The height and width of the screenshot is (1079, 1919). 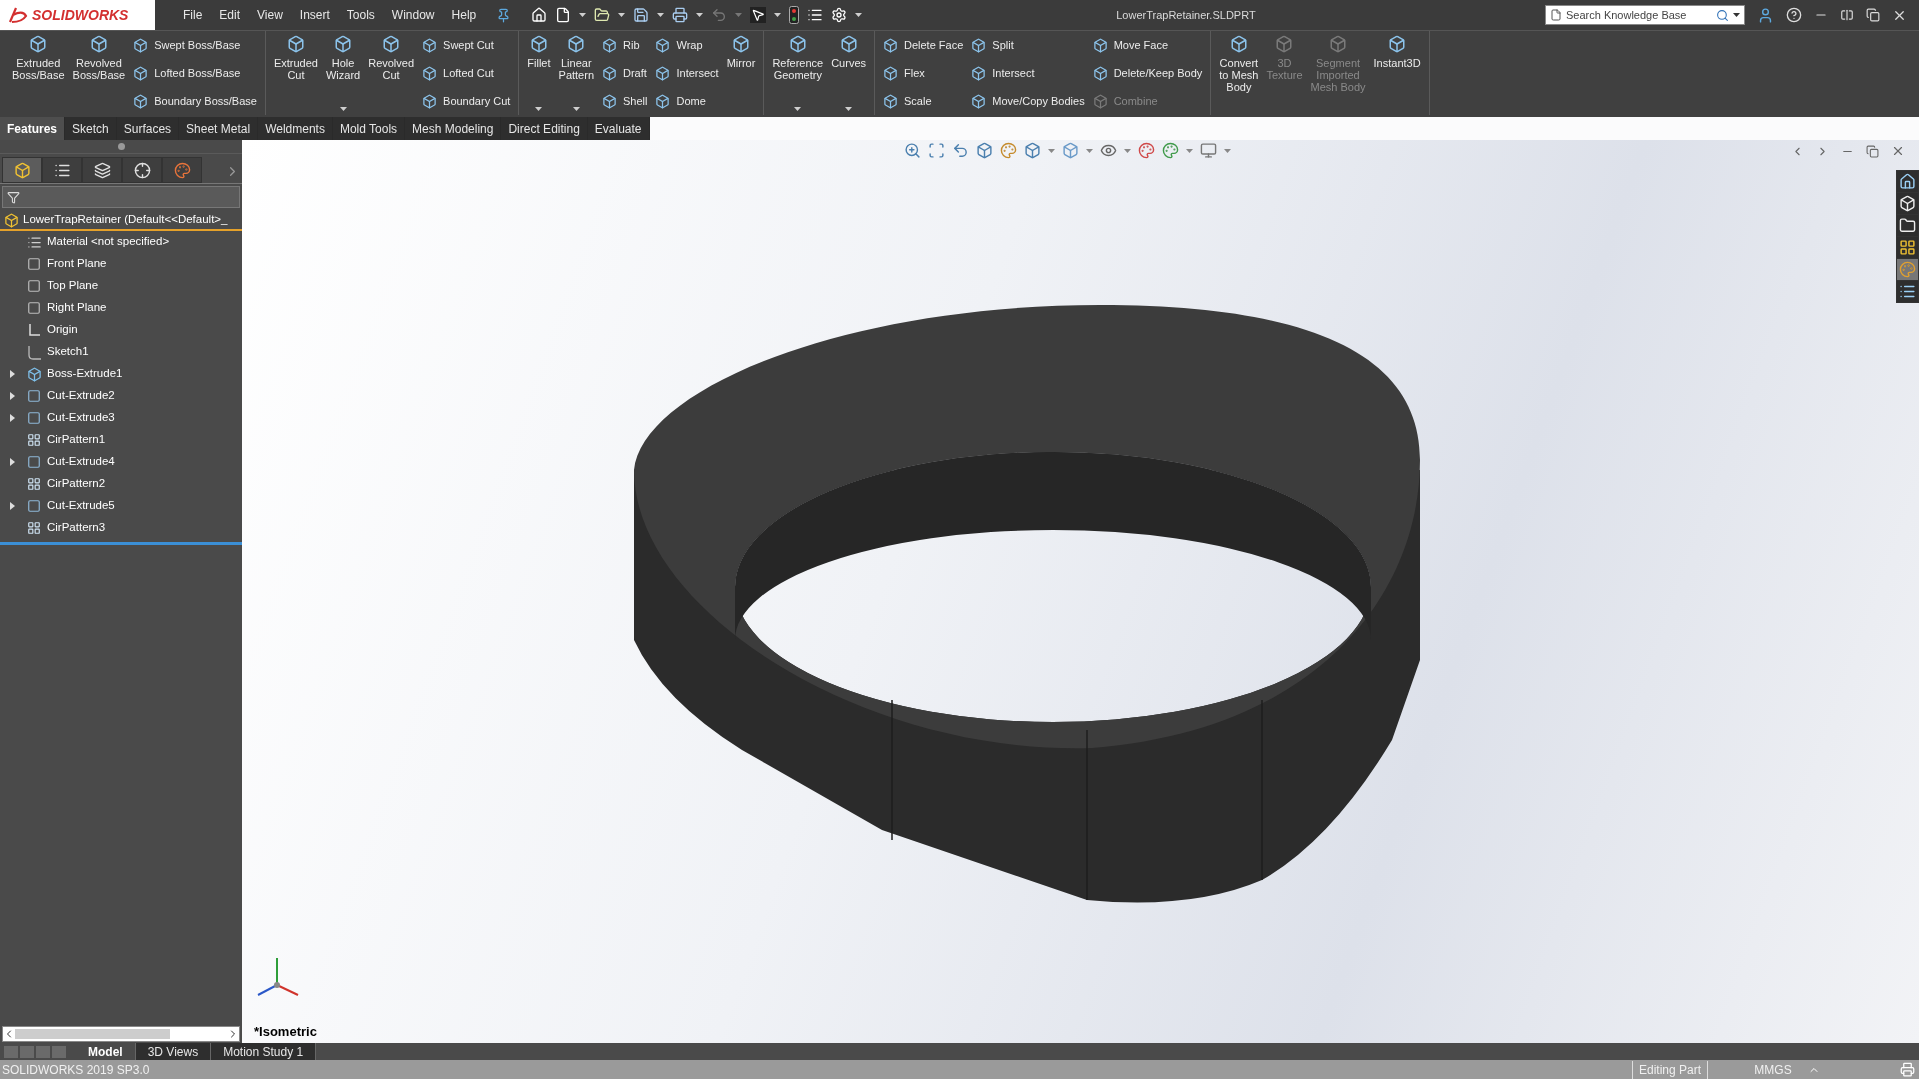 I want to click on tree-item: Material <not specified>, so click(x=108, y=242).